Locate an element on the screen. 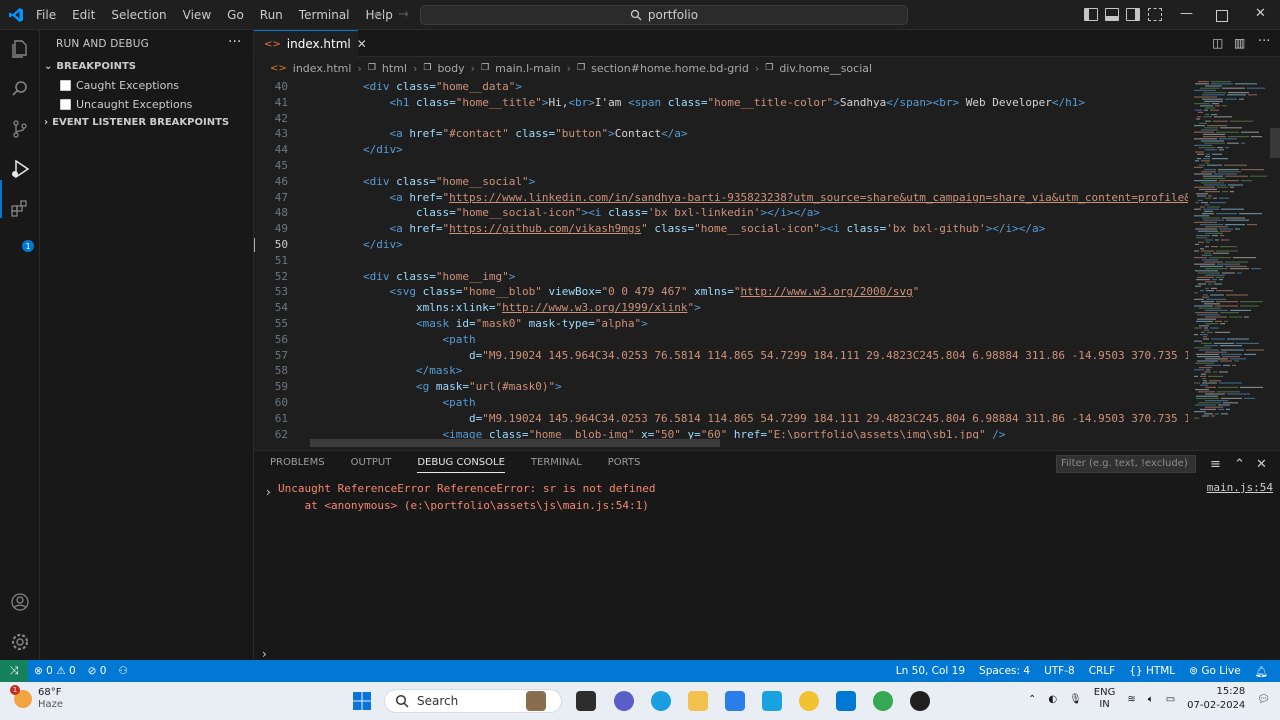  end-of-line: CRLF is located at coordinates (1102, 671).